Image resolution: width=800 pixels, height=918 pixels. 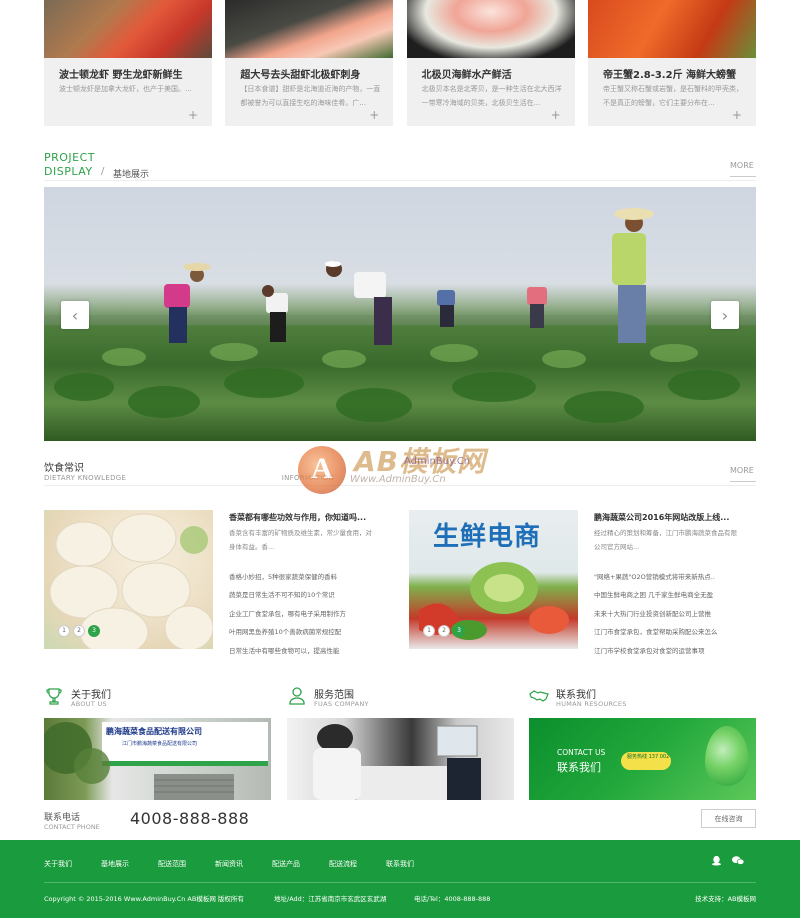 What do you see at coordinates (85, 478) in the screenshot?
I see `dietary-subtitle-en: DIETARY KNOWLEDGE` at bounding box center [85, 478].